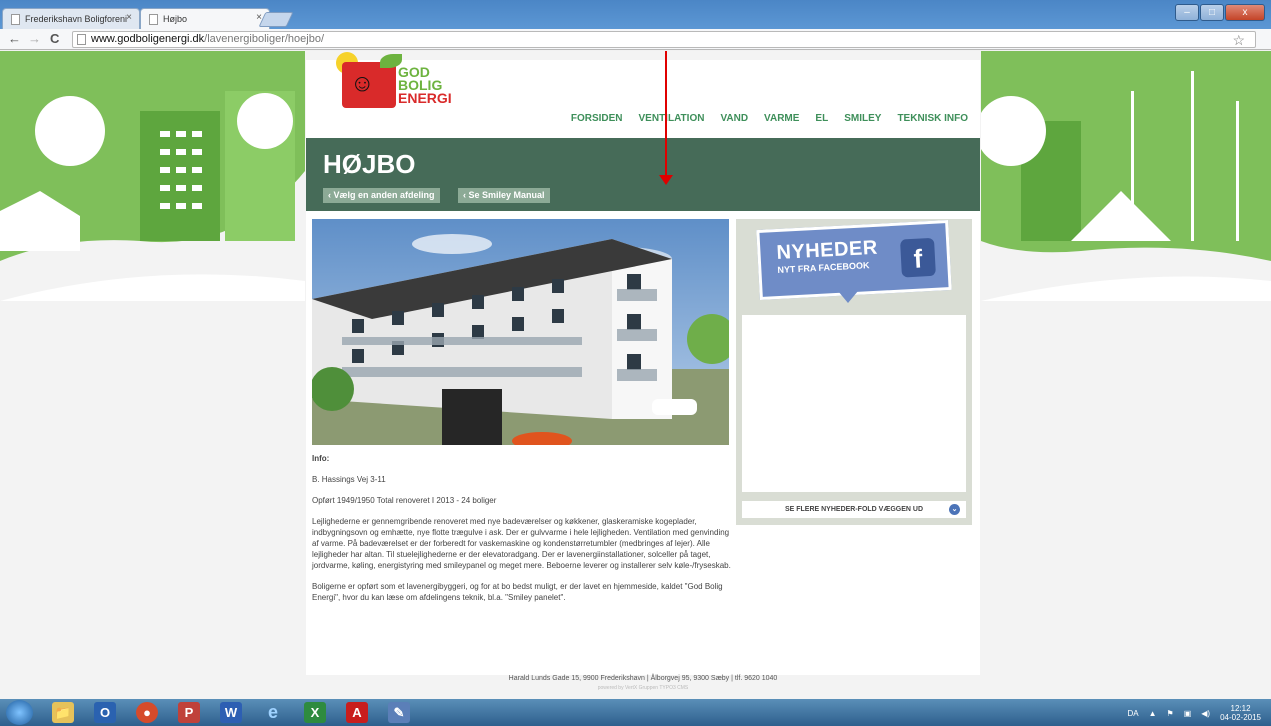  Describe the element at coordinates (1240, 717) in the screenshot. I see `clock-date: 04-02-2015` at that location.